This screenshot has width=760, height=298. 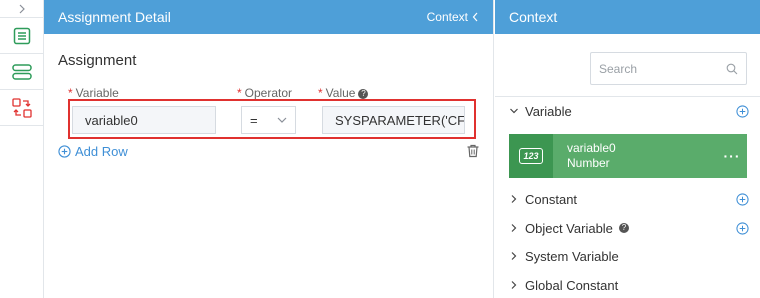 I want to click on operator-column-label: * Operator, so click(x=265, y=93).